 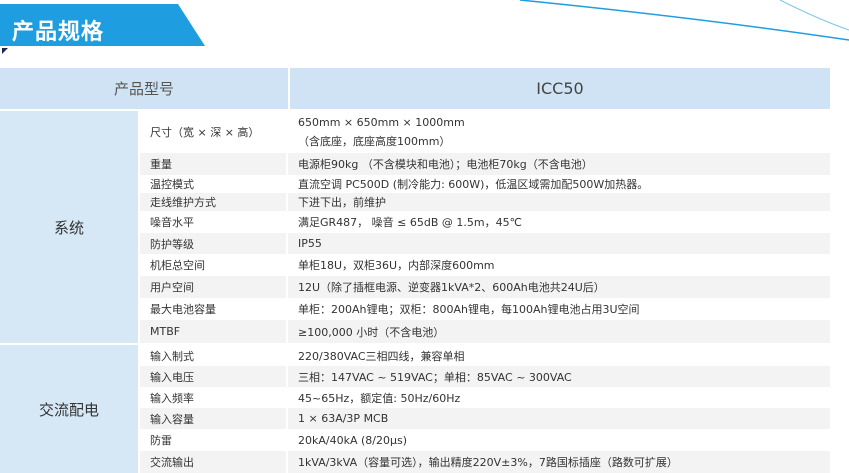 I want to click on table-row: 噪音水平 满足GR487， 噪音 ≤ 65dB @ 1.5m，45℃, so click(x=485, y=222).